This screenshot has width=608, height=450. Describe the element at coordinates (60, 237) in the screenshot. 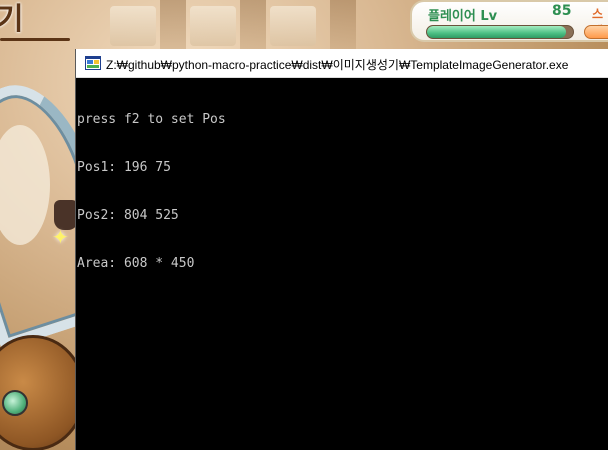

I see `sparkle-icon: ✦` at that location.